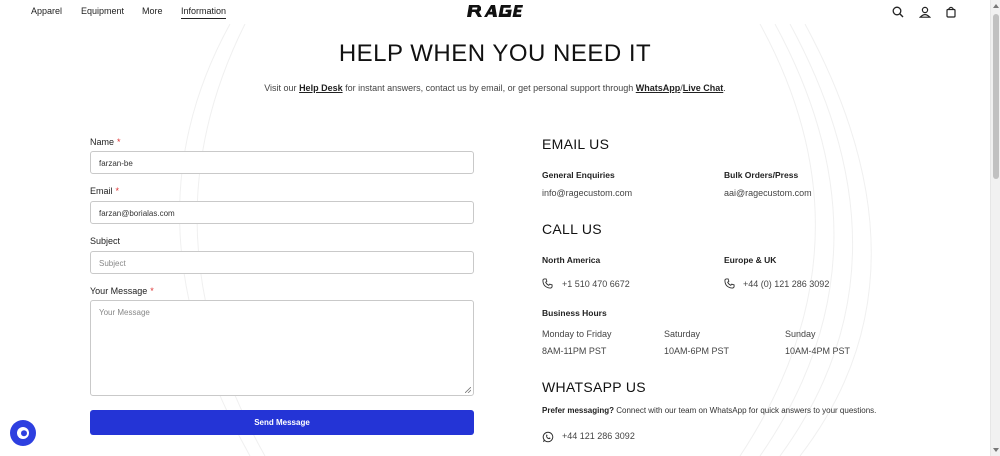 The image size is (1000, 456). What do you see at coordinates (658, 88) in the screenshot?
I see `whatsapp-link: WhatsApp` at bounding box center [658, 88].